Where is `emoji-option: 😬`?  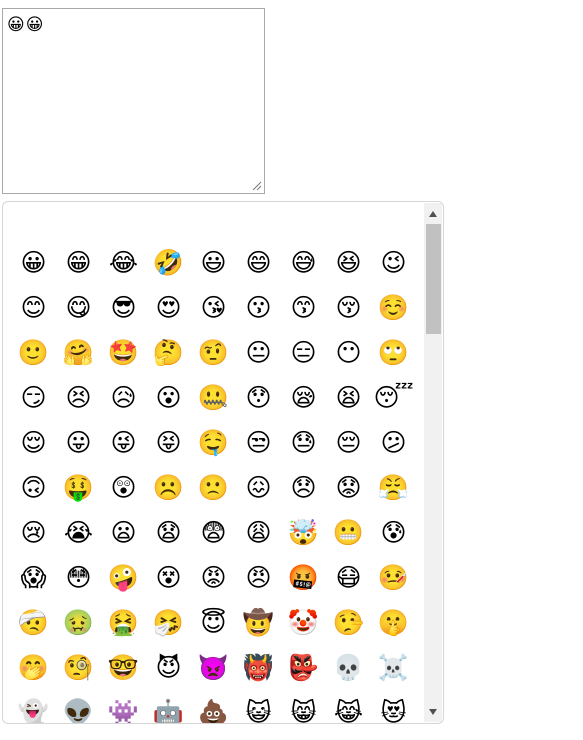 emoji-option: 😬 is located at coordinates (348, 532).